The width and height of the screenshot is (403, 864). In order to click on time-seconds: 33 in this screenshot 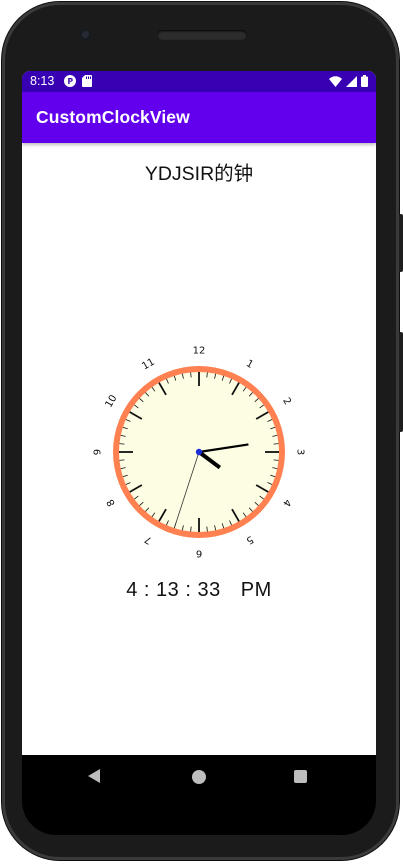, I will do `click(209, 590)`.